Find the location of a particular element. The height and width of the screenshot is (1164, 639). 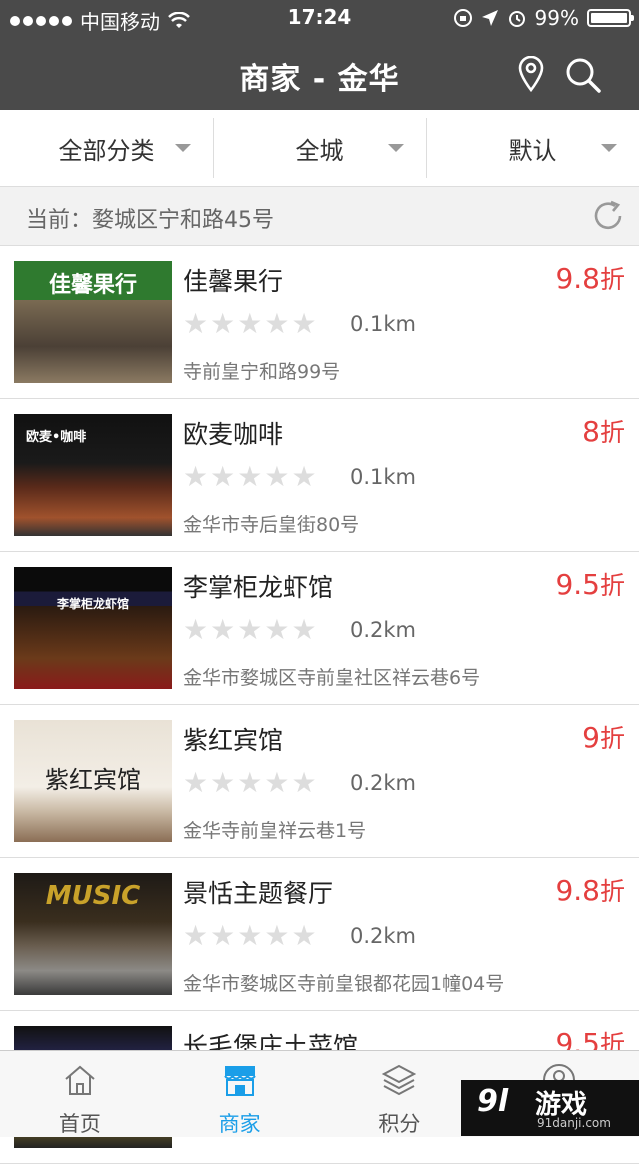

filter-category-label: 全部分类 is located at coordinates (106, 150).